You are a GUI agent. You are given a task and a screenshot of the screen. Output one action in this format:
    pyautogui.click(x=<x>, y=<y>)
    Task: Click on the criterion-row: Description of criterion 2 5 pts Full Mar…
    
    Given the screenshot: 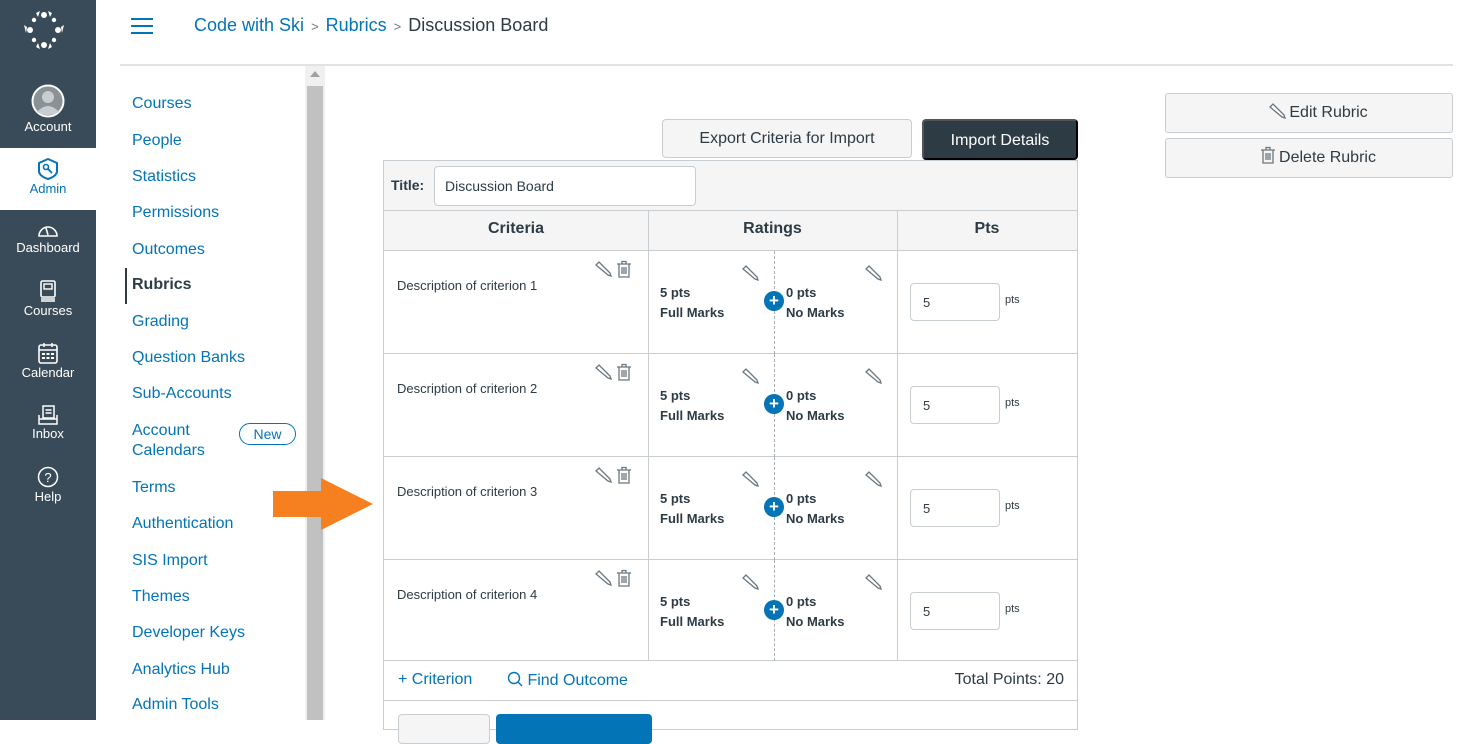 What is the action you would take?
    pyautogui.click(x=730, y=405)
    